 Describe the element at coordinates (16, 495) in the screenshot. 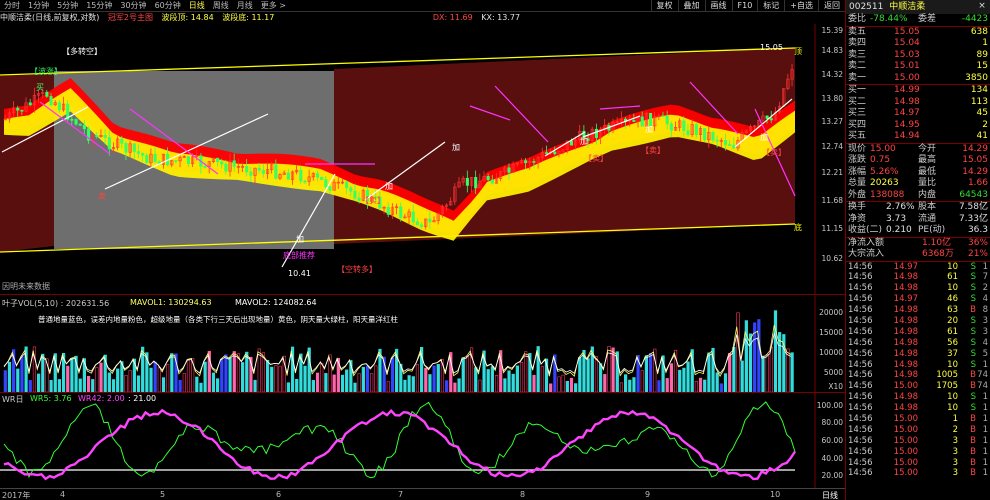

I see `time-label: 2017年` at that location.